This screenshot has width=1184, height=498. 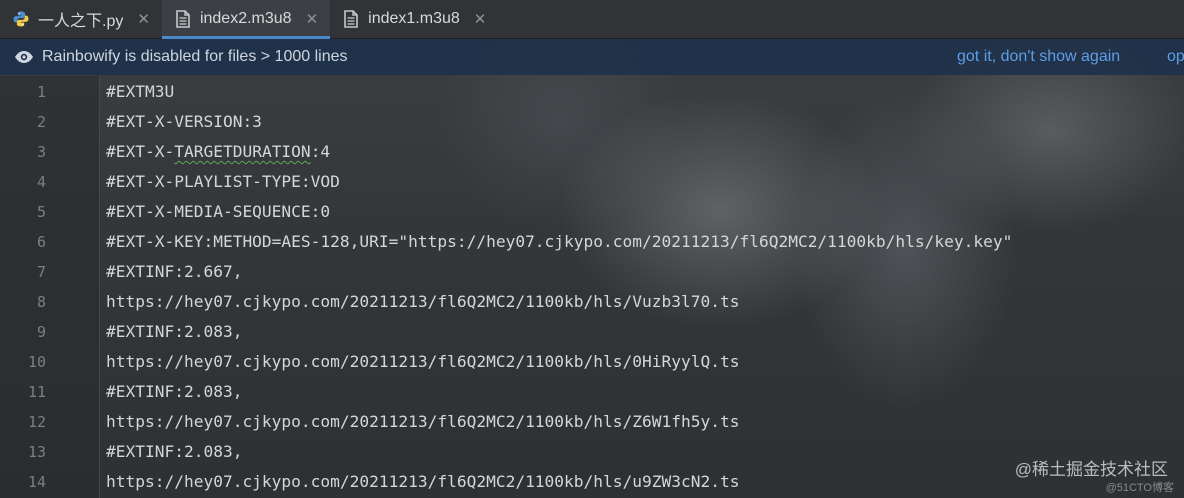 What do you see at coordinates (36, 362) in the screenshot?
I see `line-number: 10` at bounding box center [36, 362].